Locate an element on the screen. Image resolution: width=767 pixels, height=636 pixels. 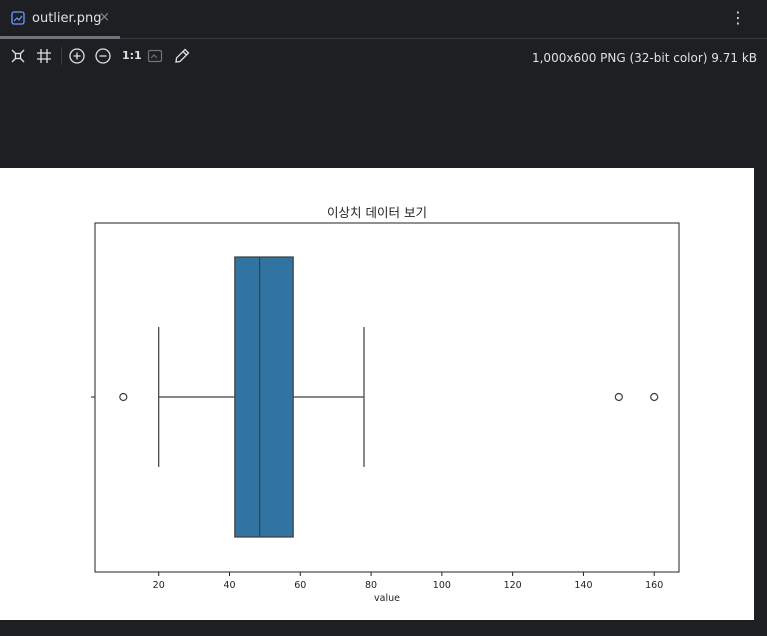
x-tick-label: 140 is located at coordinates (583, 585).